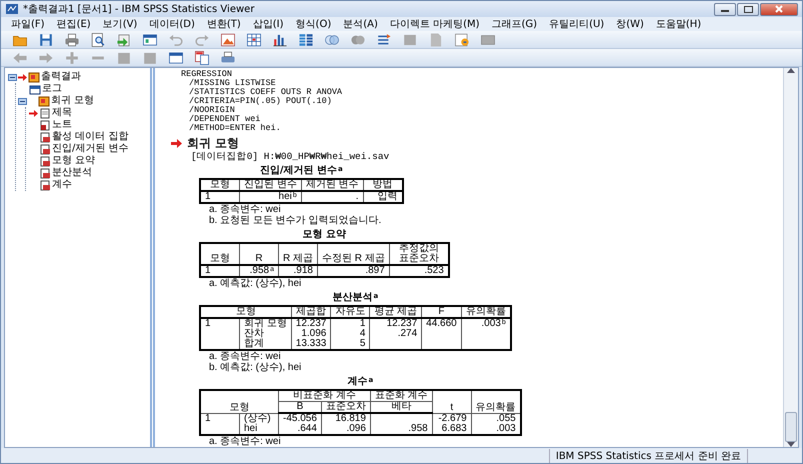  I want to click on table-title: 분산분석$^{a}$, so click(356, 298).